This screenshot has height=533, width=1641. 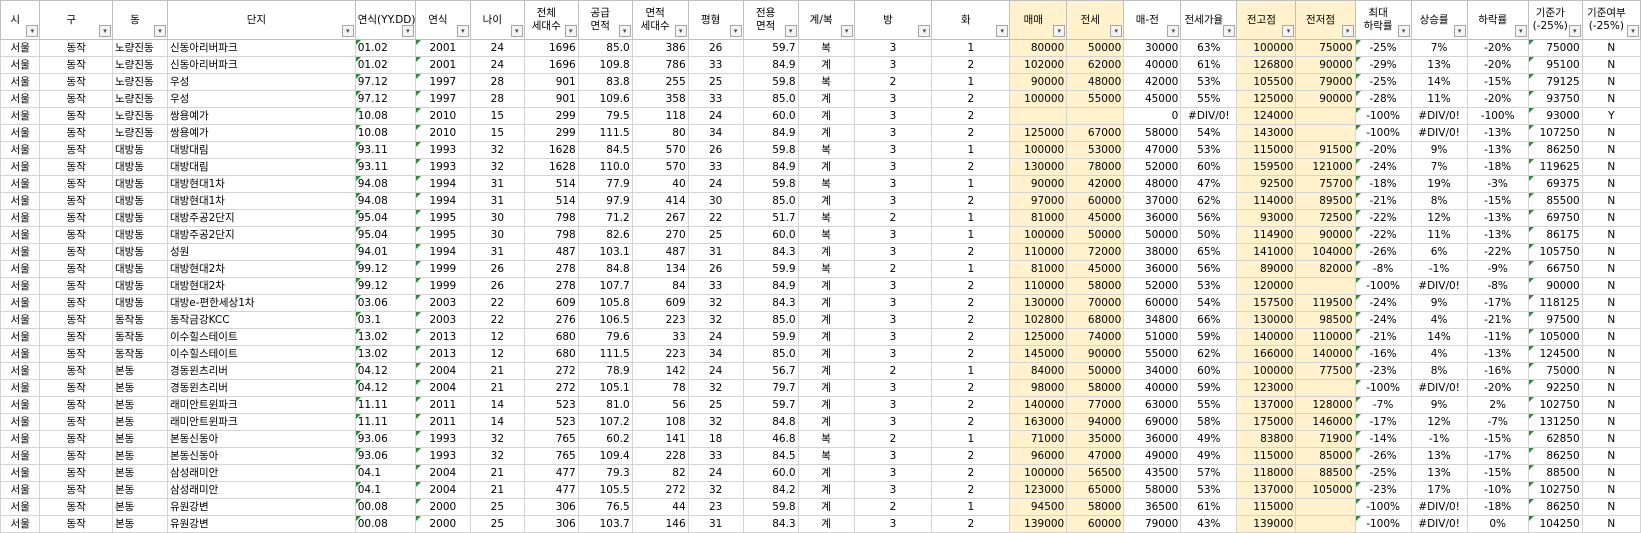 I want to click on table-cell: 경동윈츠리버, so click(x=261, y=388).